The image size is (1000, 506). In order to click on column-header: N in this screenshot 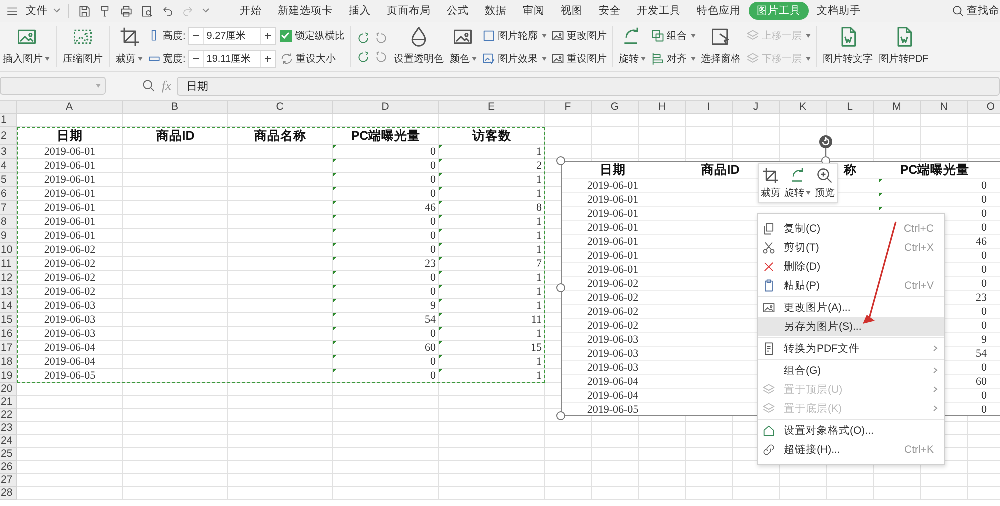, I will do `click(944, 107)`.